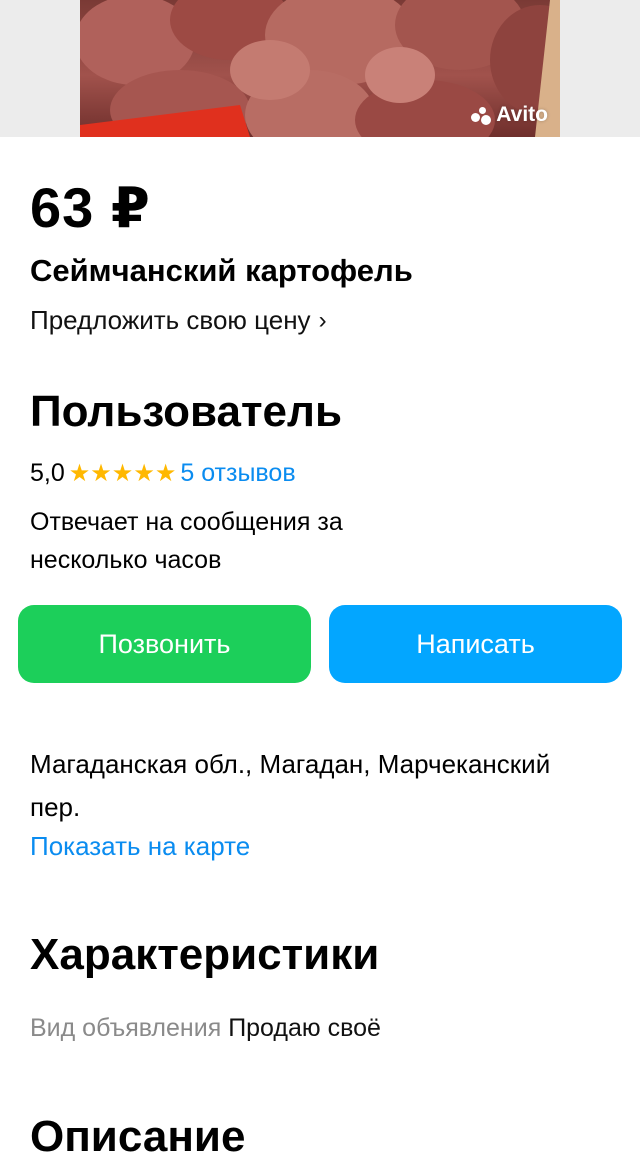 This screenshot has width=640, height=1162. What do you see at coordinates (322, 320) in the screenshot?
I see `chevron-right-icon: ›` at bounding box center [322, 320].